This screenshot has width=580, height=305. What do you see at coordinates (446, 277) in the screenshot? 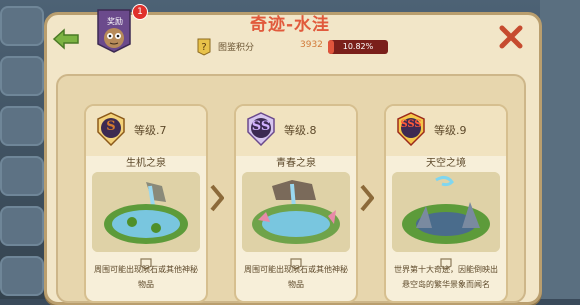
I see `wonder-description: 世界第十大奇迹，因能倒映出悬空岛的繁华景象而闻名` at bounding box center [446, 277].